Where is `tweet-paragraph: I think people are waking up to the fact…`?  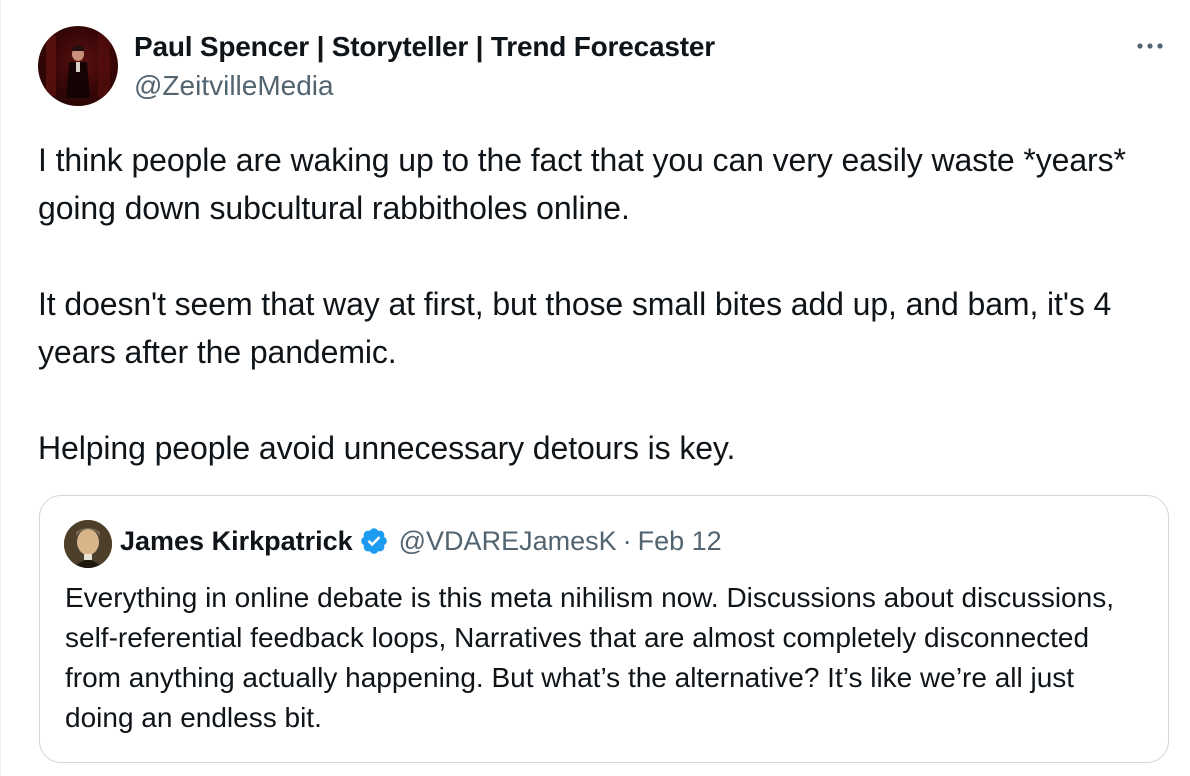 tweet-paragraph: I think people are waking up to the fact… is located at coordinates (582, 184).